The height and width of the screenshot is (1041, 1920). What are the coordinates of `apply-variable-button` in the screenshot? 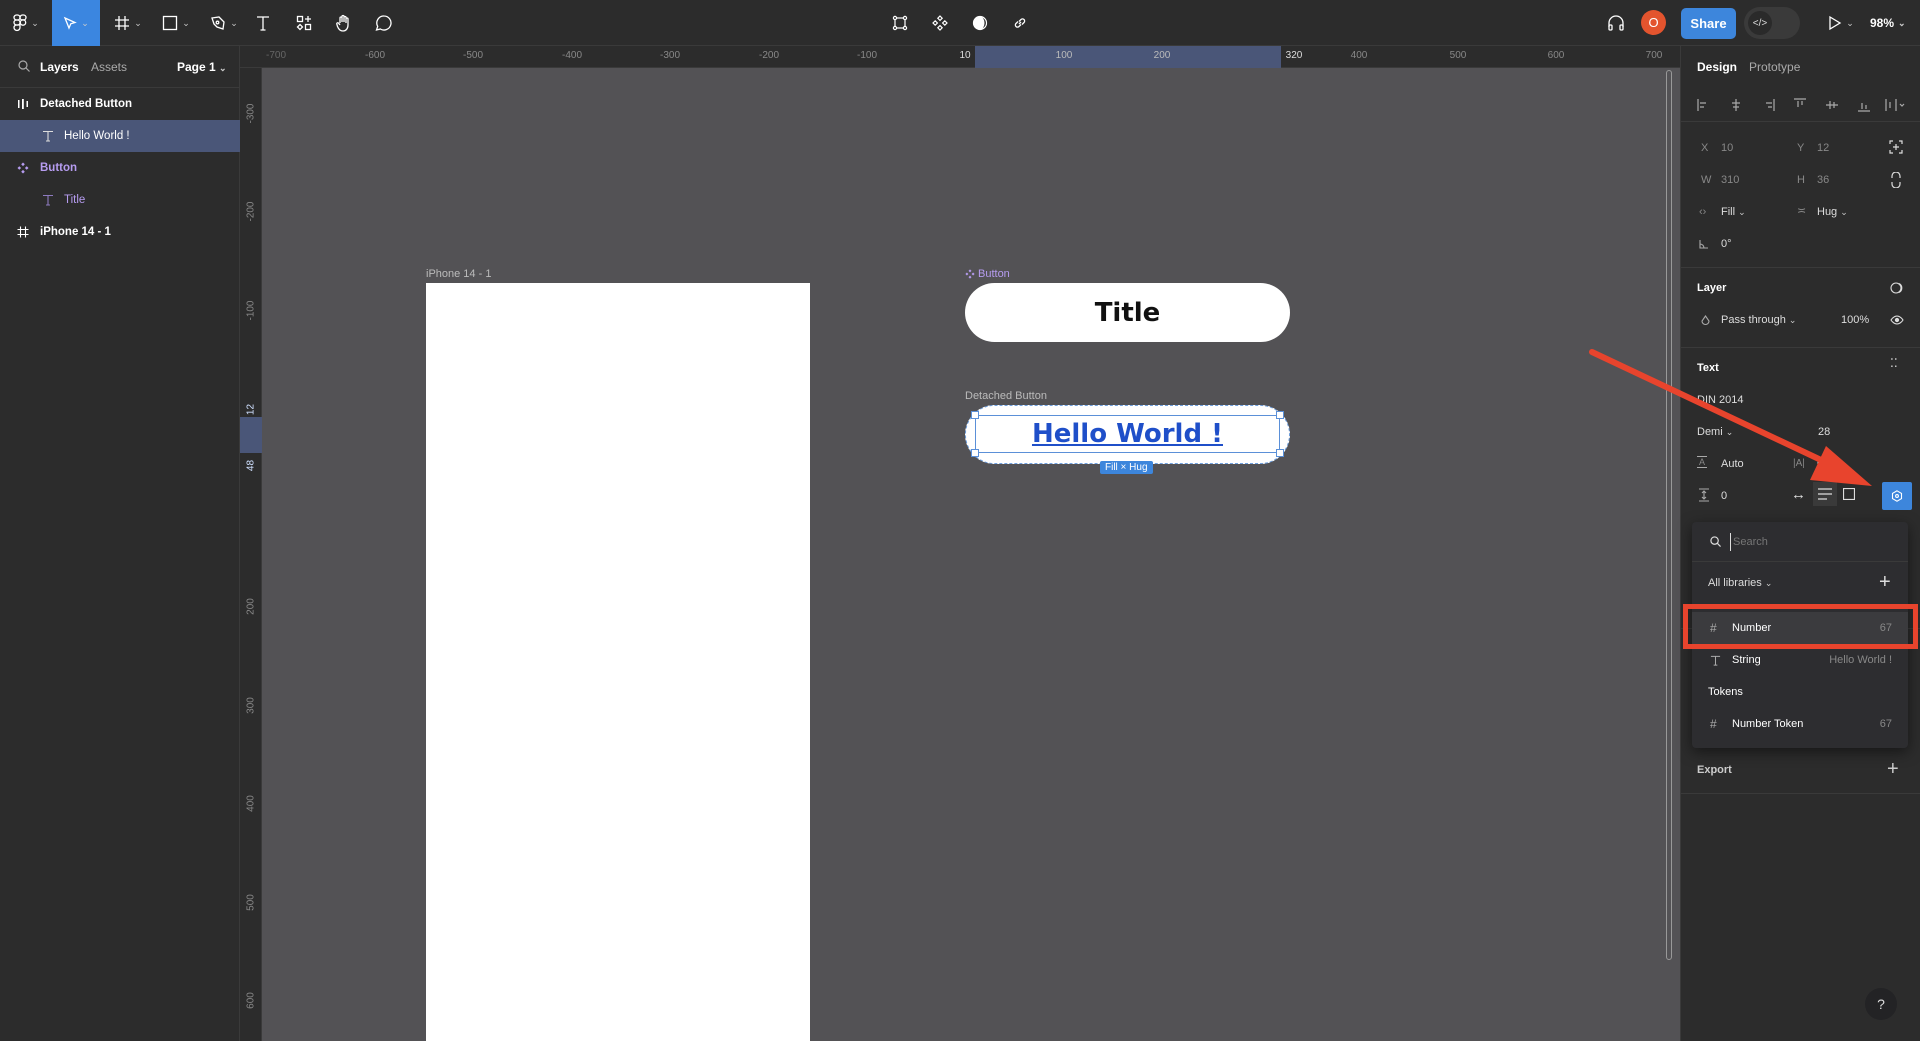 It's located at (1897, 496).